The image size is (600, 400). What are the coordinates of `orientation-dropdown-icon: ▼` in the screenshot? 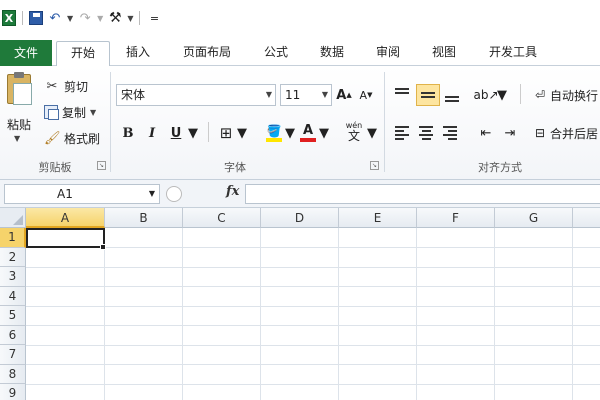 It's located at (502, 95).